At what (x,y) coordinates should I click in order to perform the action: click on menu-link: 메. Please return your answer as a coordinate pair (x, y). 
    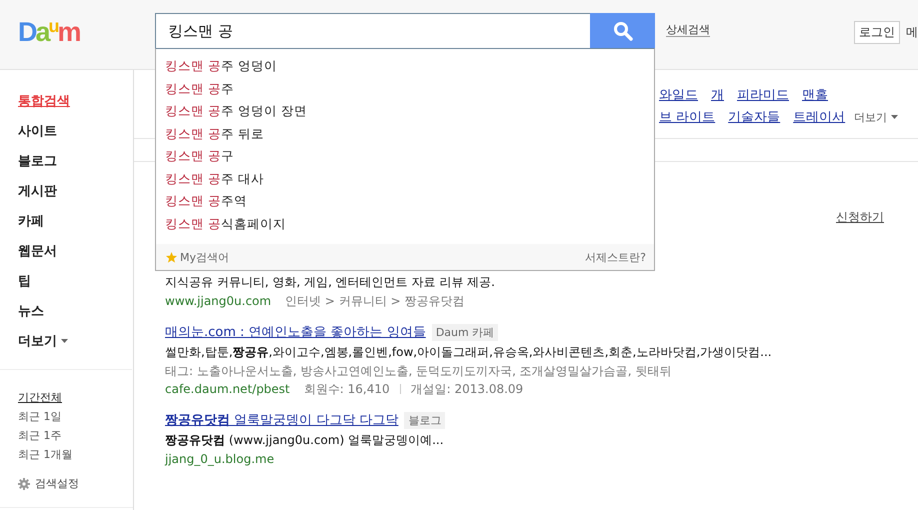
    Looking at the image, I should click on (912, 32).